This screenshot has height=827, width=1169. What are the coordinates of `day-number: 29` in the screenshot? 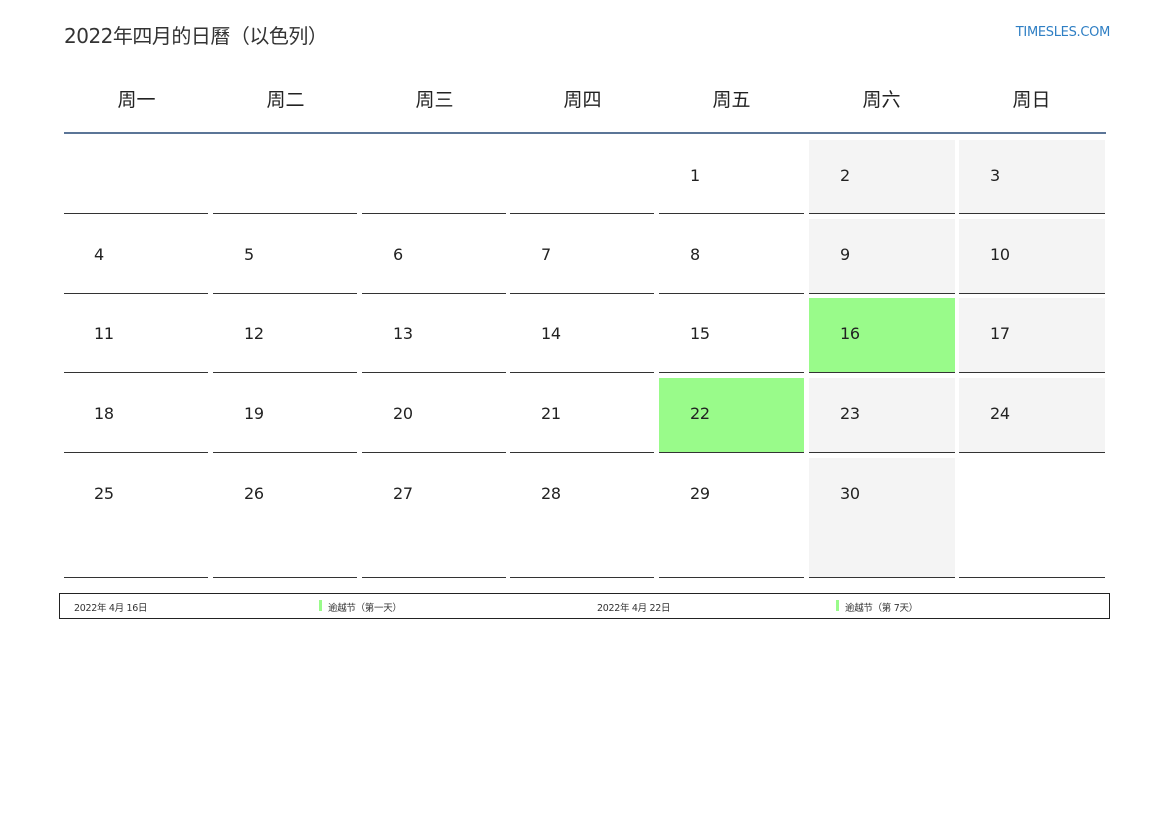 It's located at (700, 493).